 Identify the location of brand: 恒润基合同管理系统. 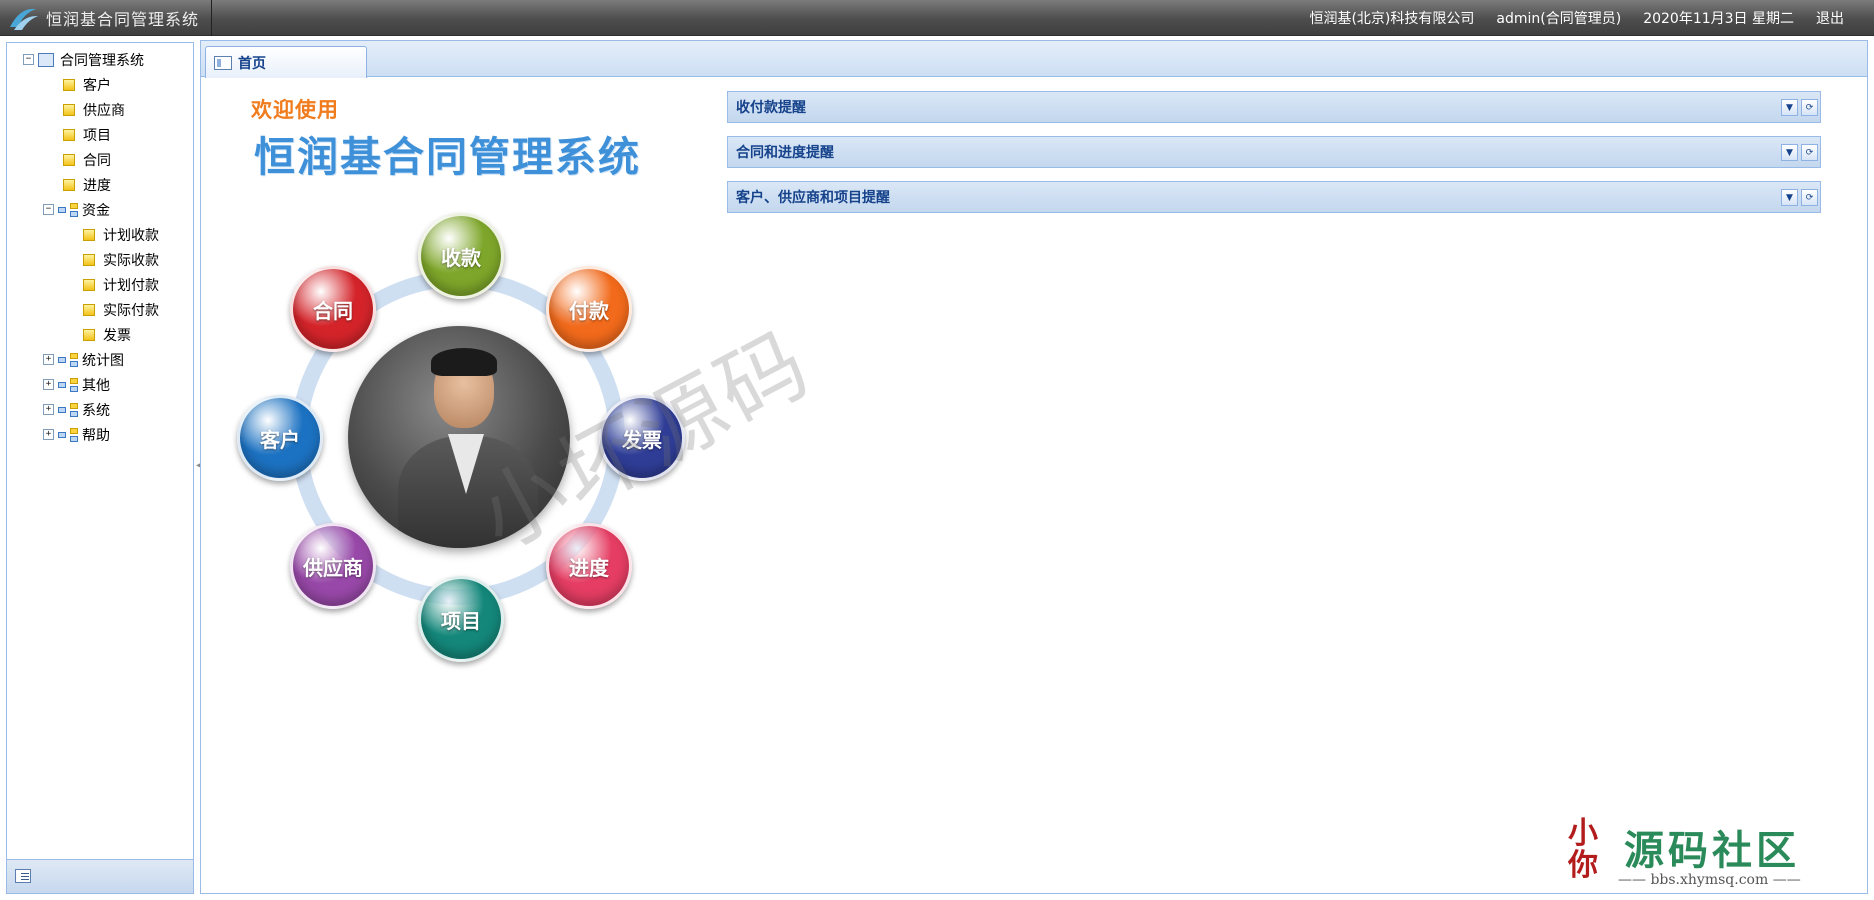
(106, 18).